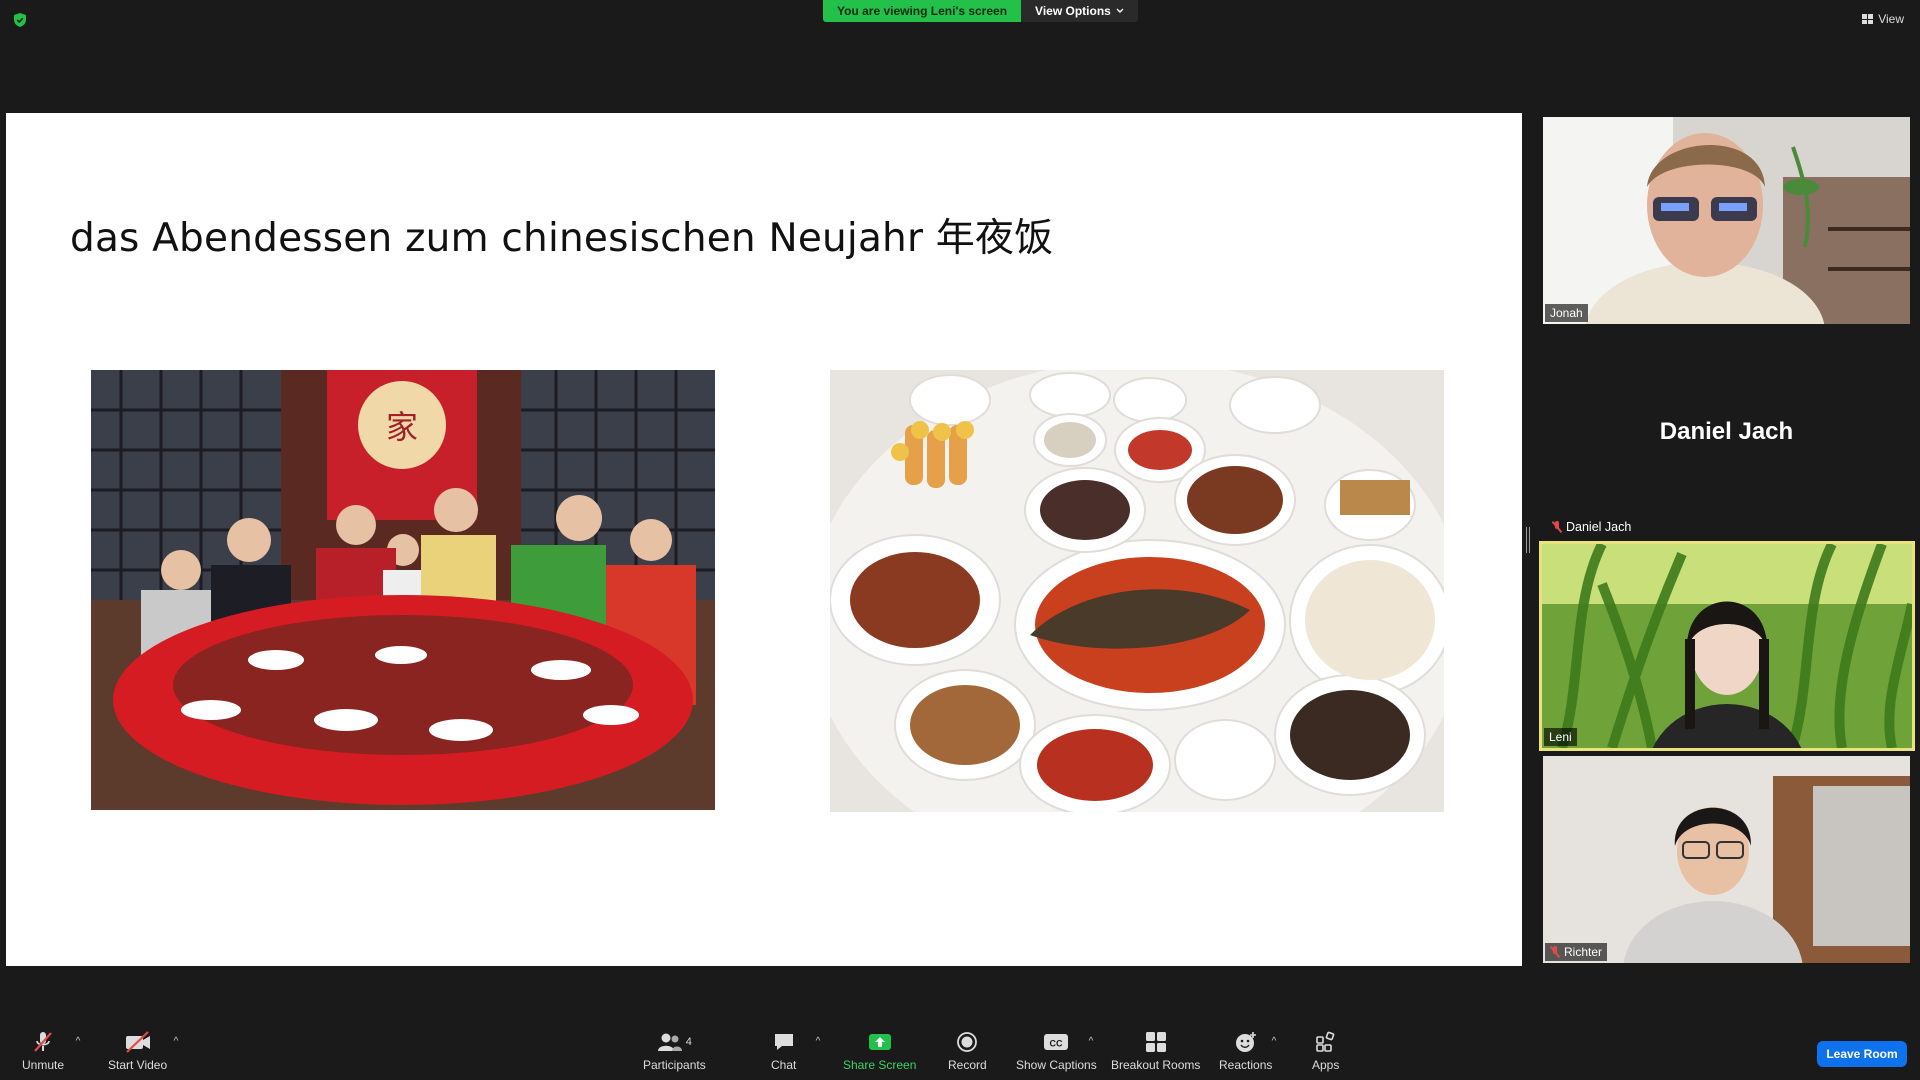 The height and width of the screenshot is (1080, 1920). I want to click on breakout-rooms-label: Breakout Rooms, so click(1156, 1065).